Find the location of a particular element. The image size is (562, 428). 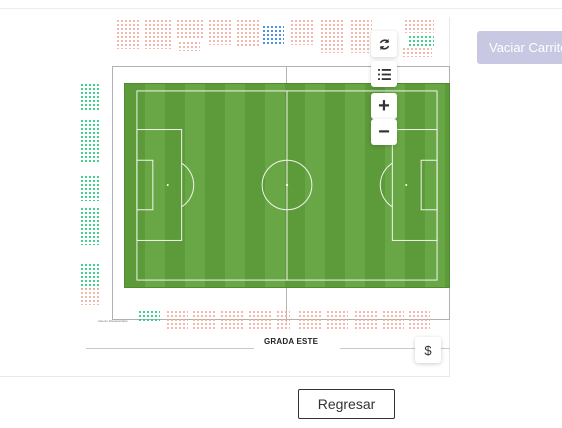

list-button is located at coordinates (384, 74).